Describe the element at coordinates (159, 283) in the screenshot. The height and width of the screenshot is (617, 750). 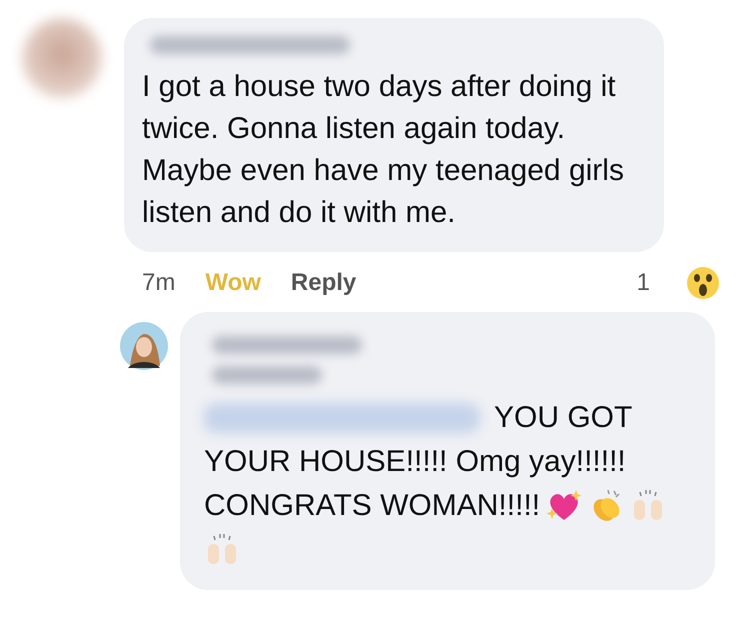
I see `timestamp: 7m` at that location.